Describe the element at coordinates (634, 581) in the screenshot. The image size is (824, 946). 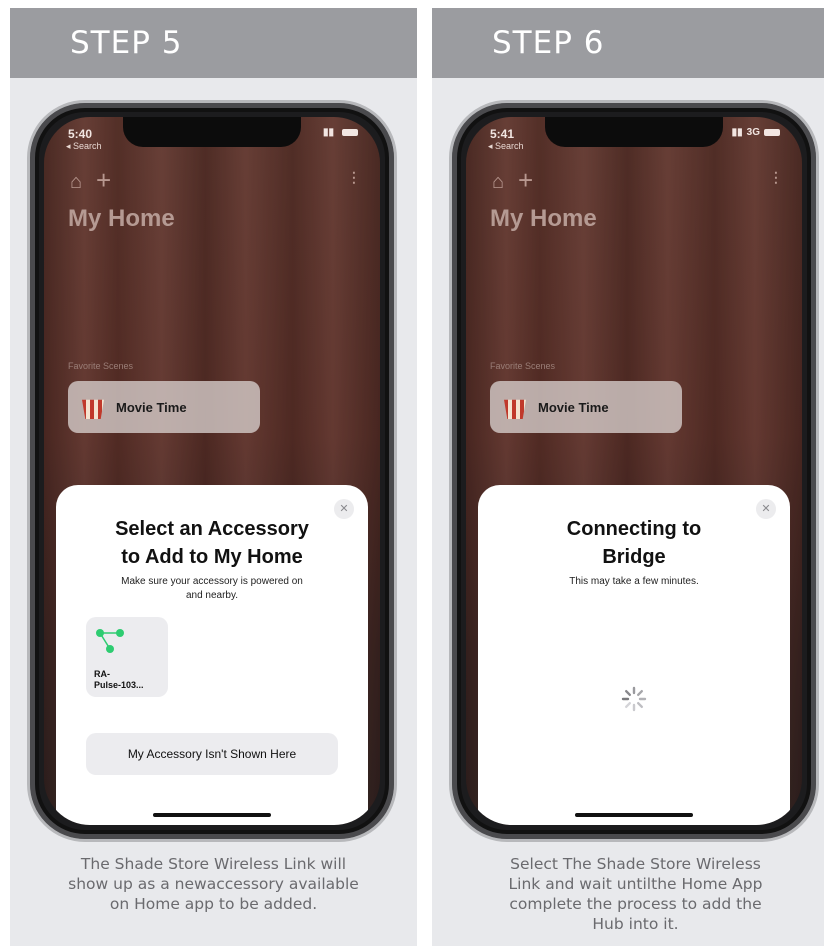
I see `sheet-subtitle: This may take a few minutes.` at that location.